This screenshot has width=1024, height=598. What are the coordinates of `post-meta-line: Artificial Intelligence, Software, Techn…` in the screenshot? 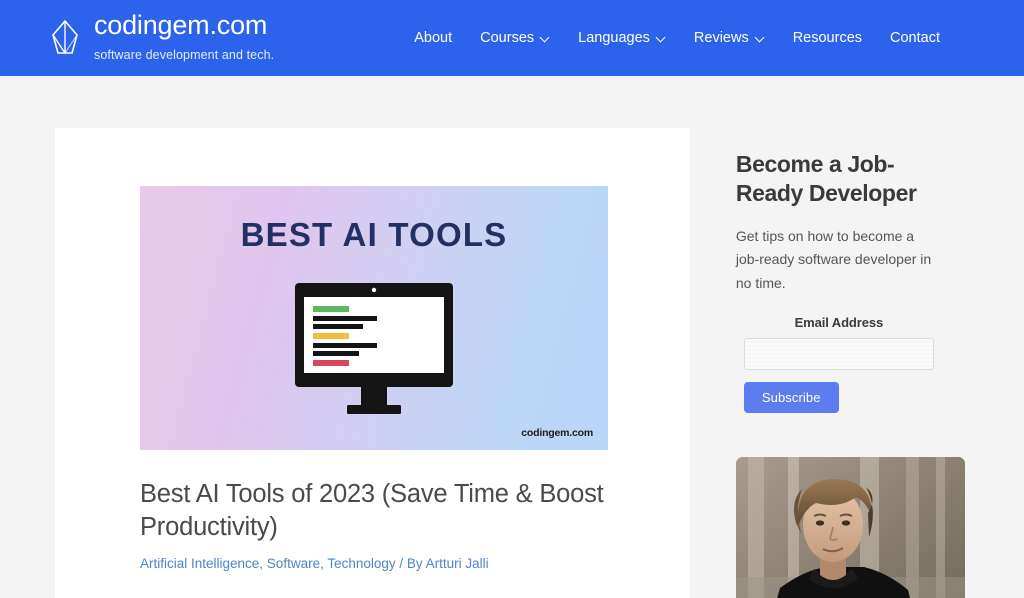 It's located at (314, 563).